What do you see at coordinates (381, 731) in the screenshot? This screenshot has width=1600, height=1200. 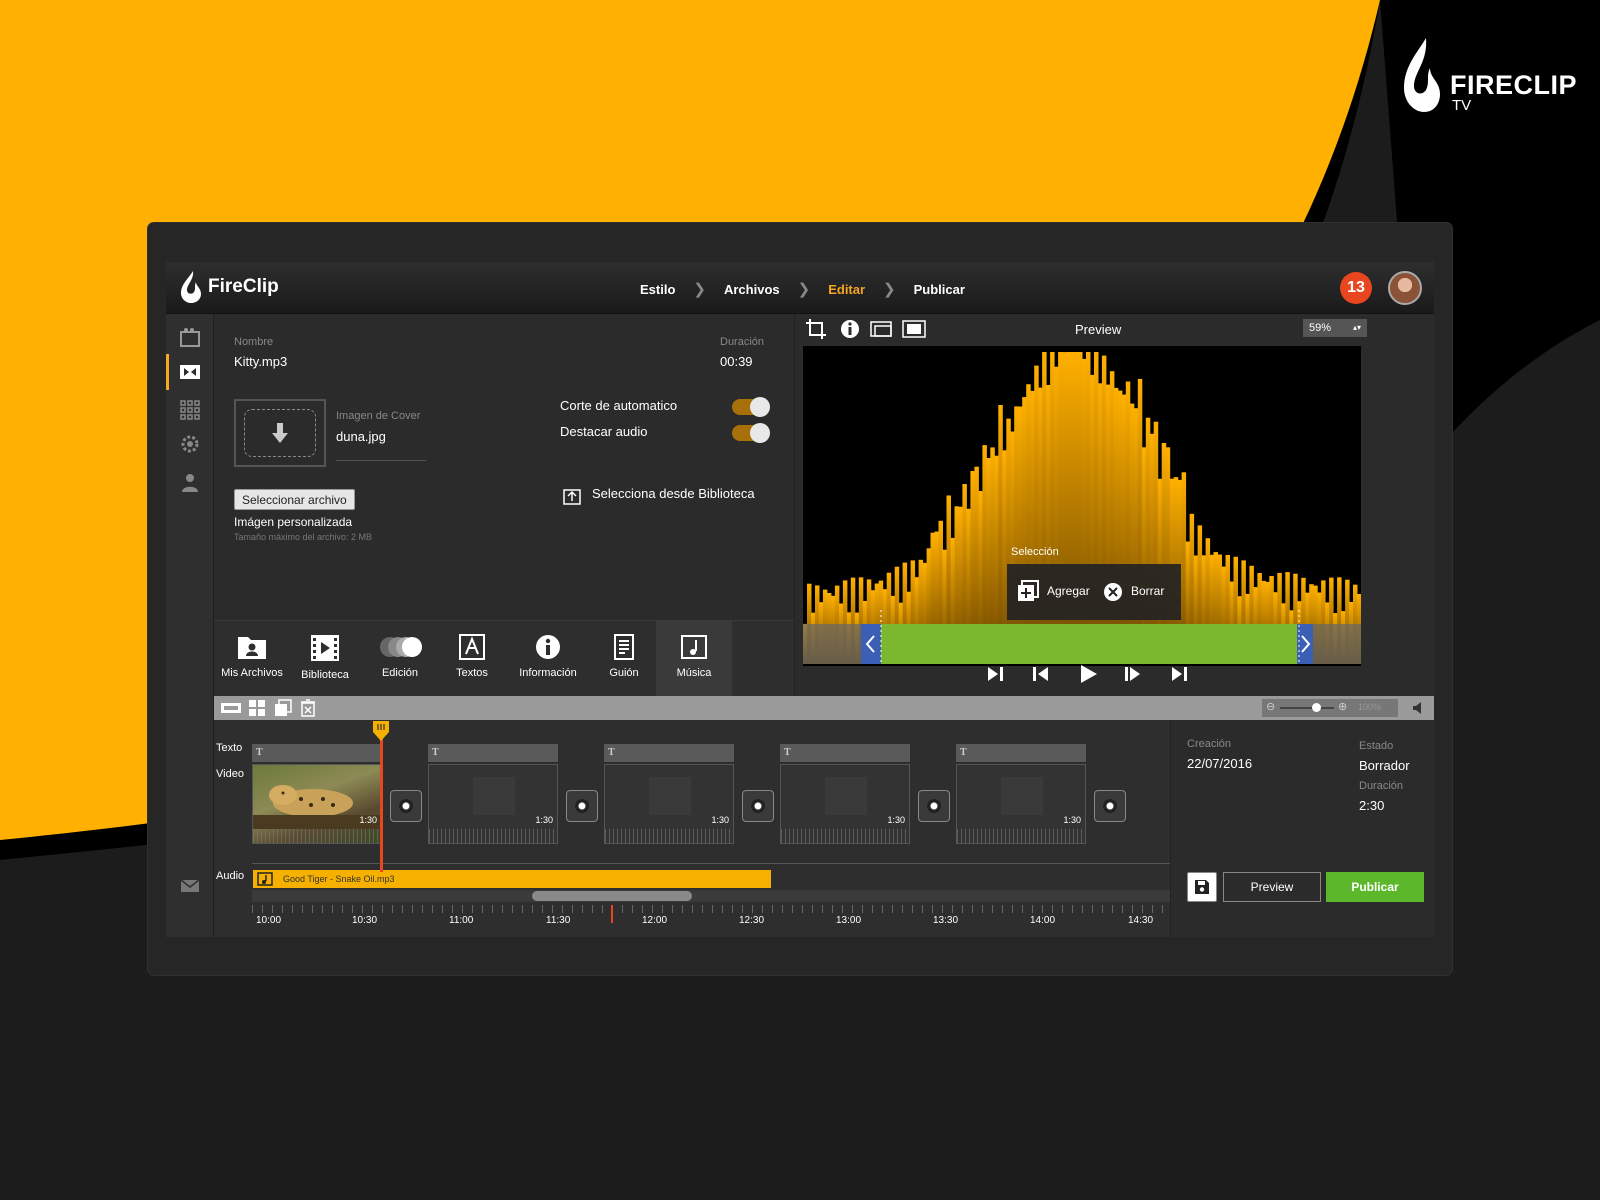 I see `playhead-handle-icon` at bounding box center [381, 731].